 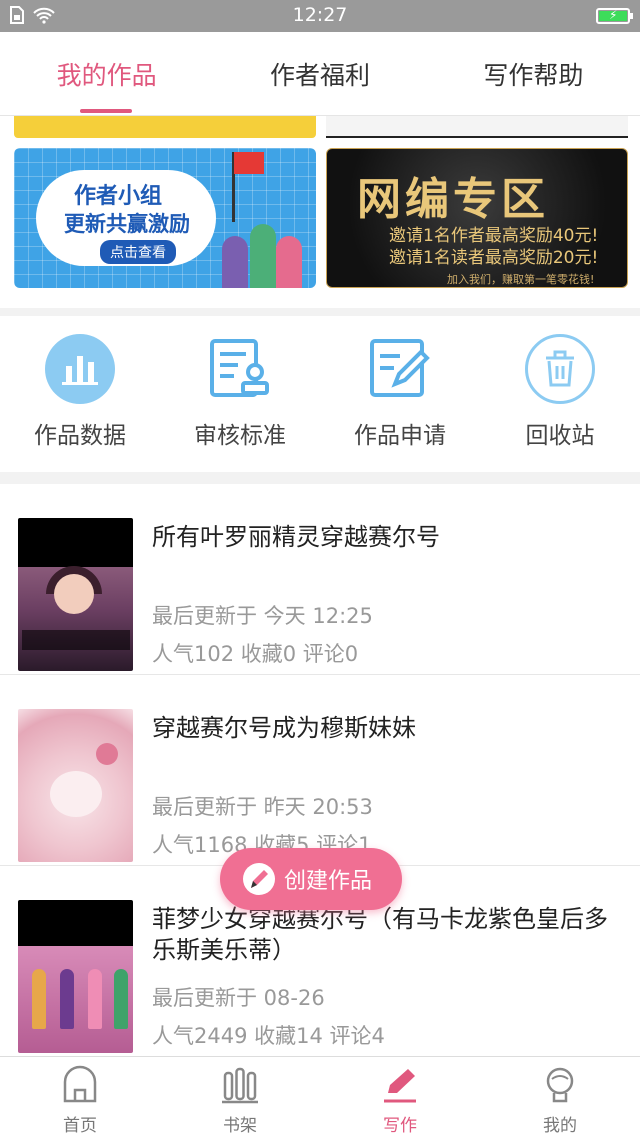 I want to click on nav-profile: 我的, so click(x=560, y=1097).